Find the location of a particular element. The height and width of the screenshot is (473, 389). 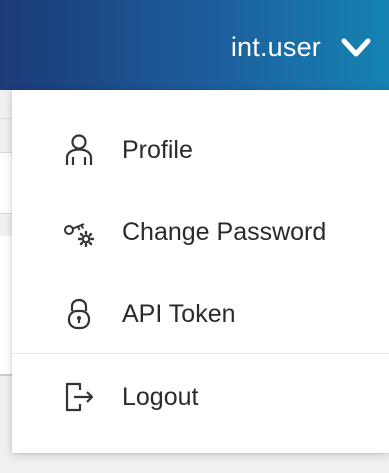

menu-item-label: API Token is located at coordinates (179, 313).